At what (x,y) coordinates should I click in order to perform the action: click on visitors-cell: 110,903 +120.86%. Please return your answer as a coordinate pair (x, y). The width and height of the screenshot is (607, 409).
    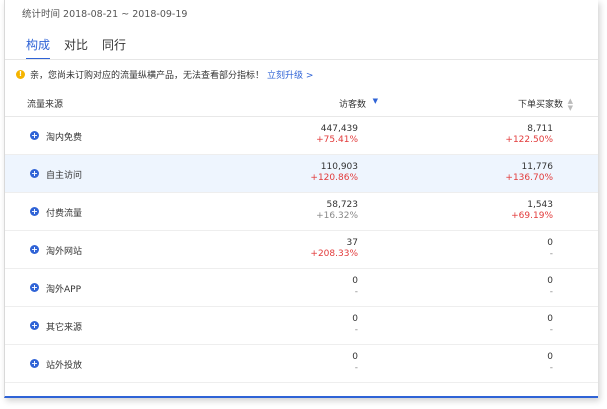
    Looking at the image, I should click on (334, 173).